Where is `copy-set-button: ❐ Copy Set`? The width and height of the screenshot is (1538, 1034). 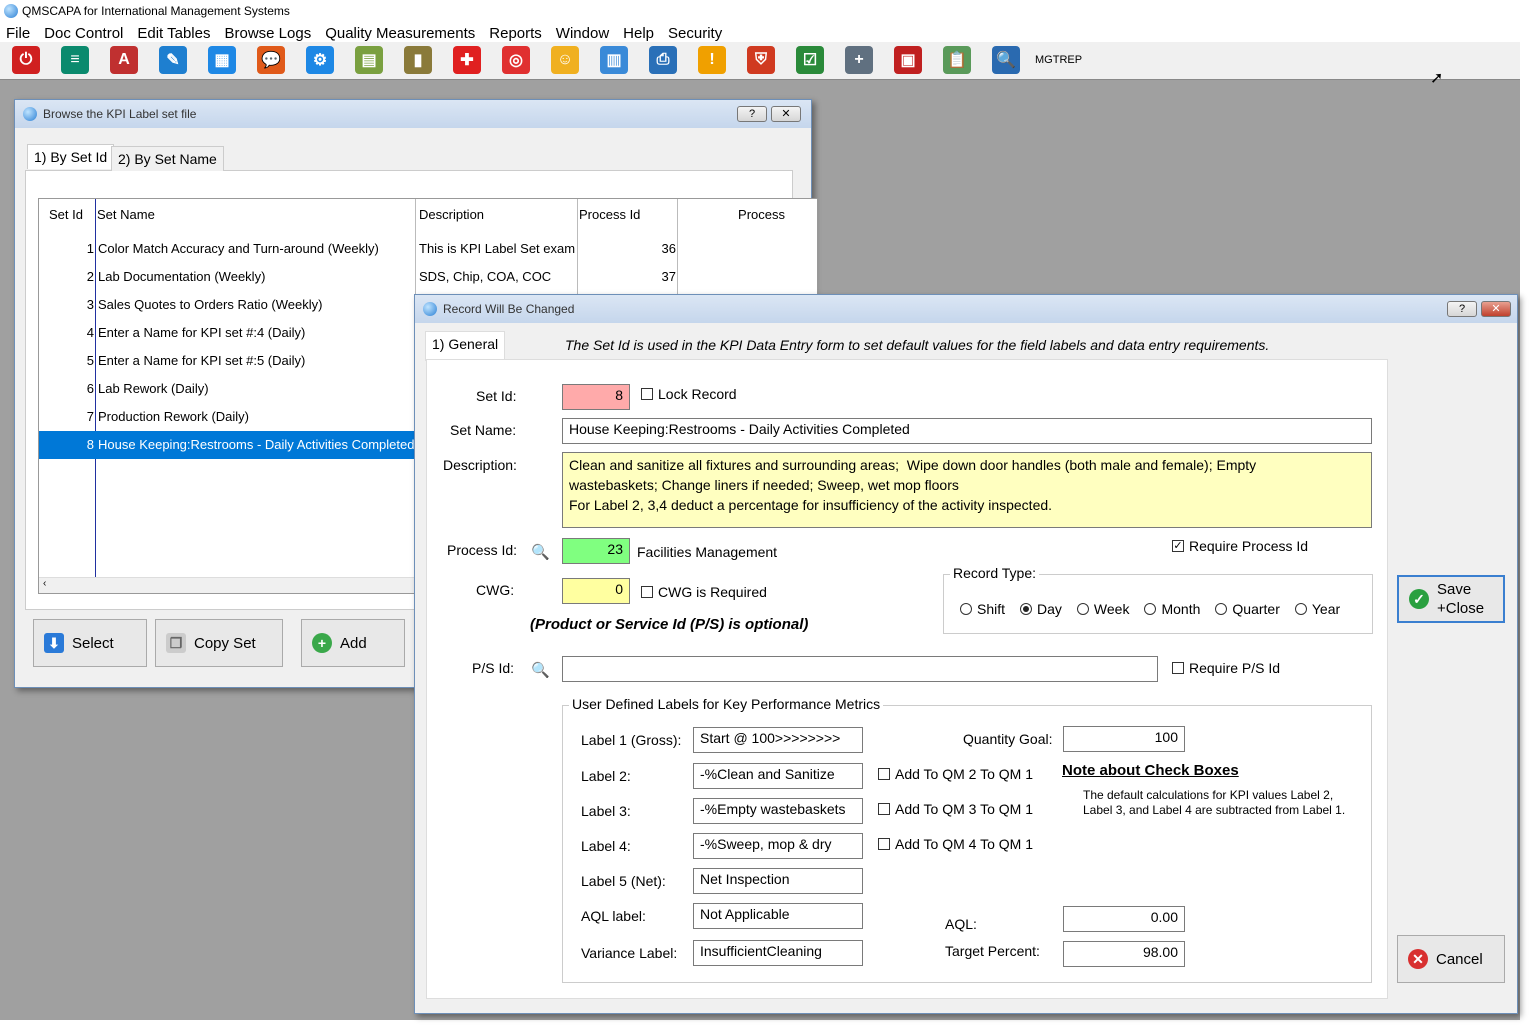
copy-set-button: ❐ Copy Set is located at coordinates (219, 643).